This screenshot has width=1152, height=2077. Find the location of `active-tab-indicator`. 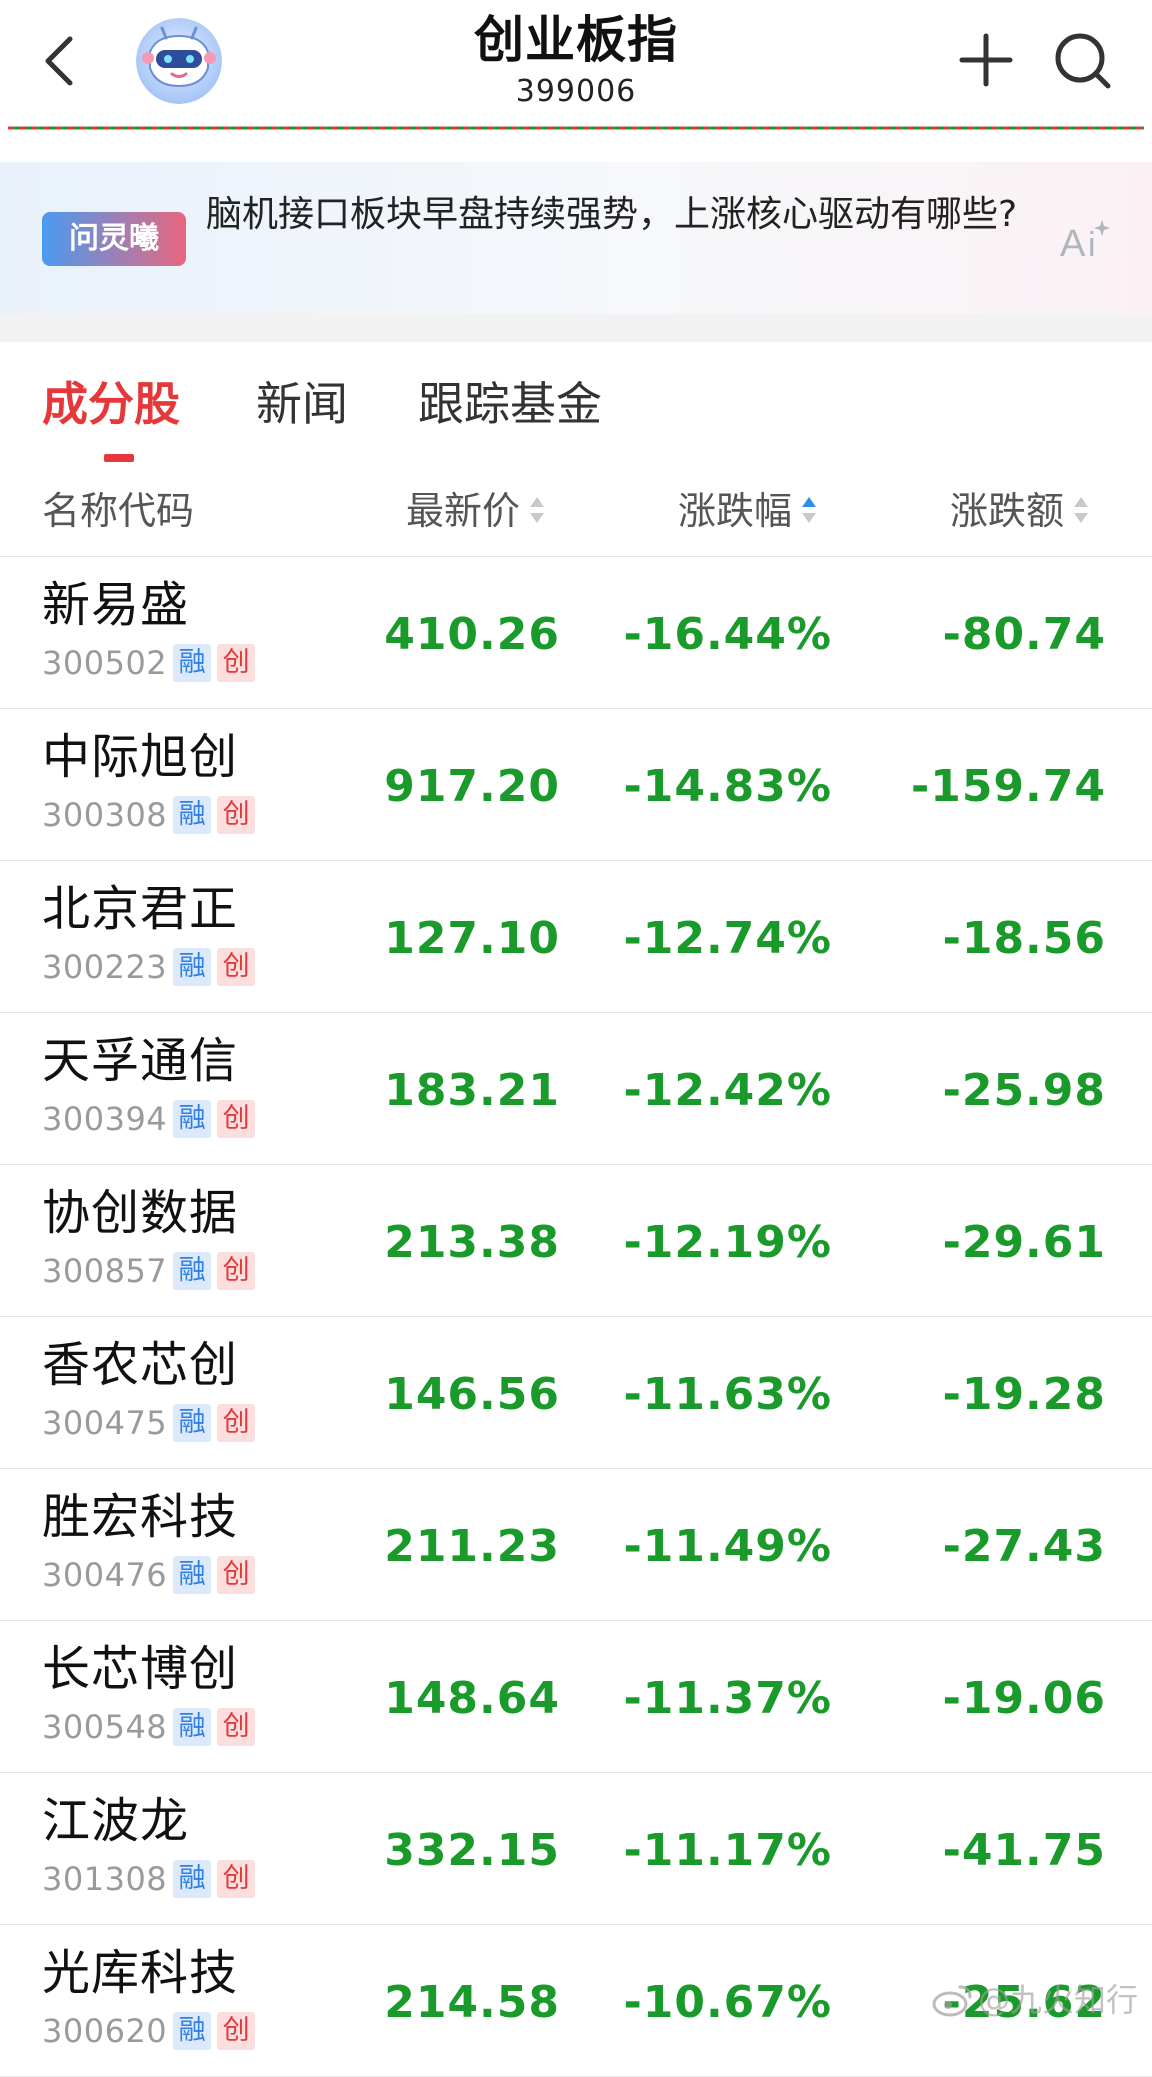

active-tab-indicator is located at coordinates (119, 458).